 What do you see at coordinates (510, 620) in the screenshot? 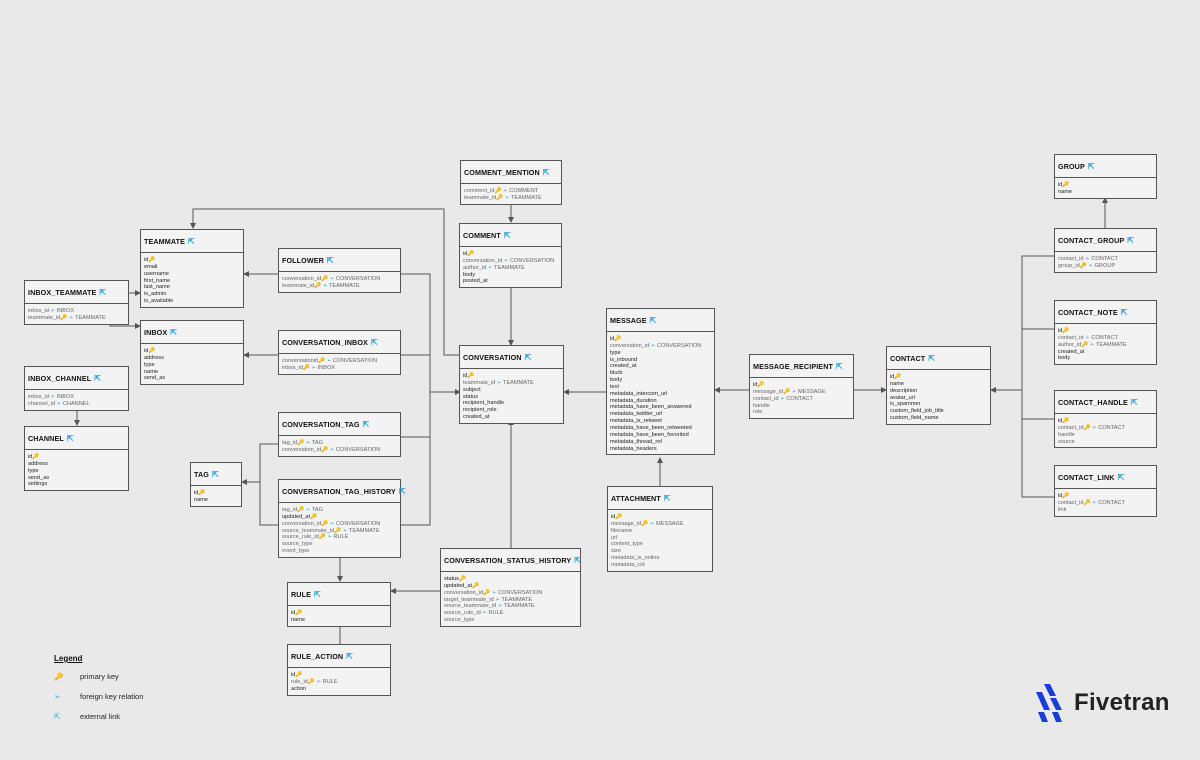
I see `field-row: source_type` at bounding box center [510, 620].